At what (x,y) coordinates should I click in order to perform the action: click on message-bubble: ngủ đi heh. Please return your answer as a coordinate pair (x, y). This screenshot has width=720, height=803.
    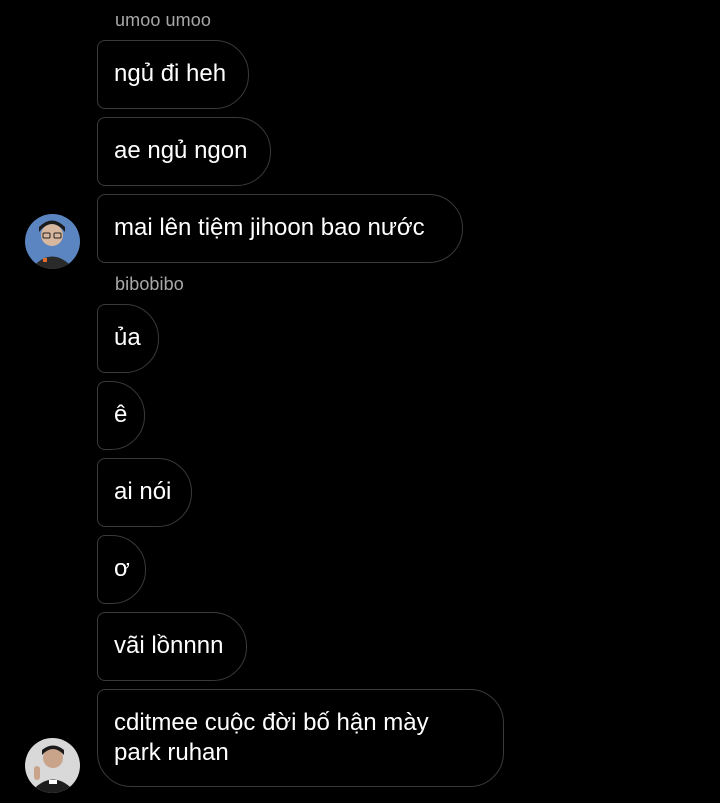
    Looking at the image, I should click on (173, 74).